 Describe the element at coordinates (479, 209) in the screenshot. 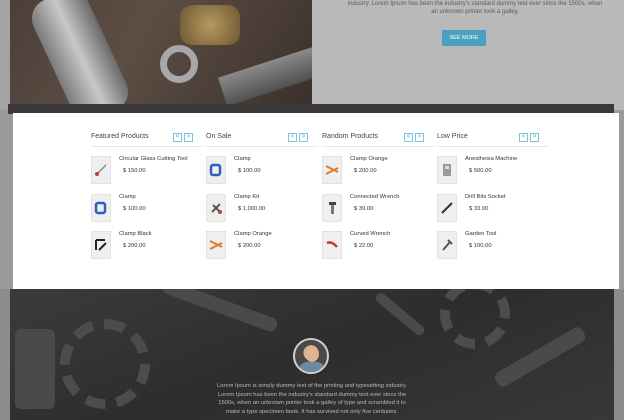

I see `product-price: $ 33.00` at that location.